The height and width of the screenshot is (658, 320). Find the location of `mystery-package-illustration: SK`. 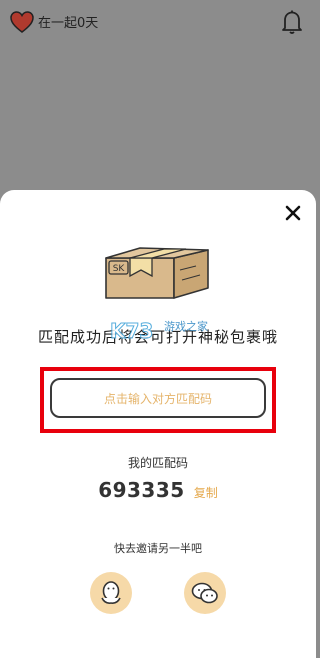

mystery-package-illustration: SK is located at coordinates (157, 273).